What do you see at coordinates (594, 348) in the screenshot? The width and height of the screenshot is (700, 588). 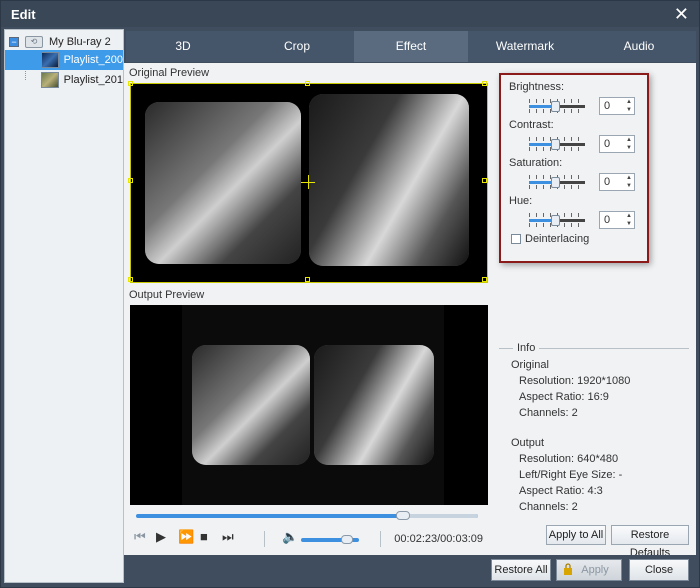 I see `info-heading: Info` at bounding box center [594, 348].